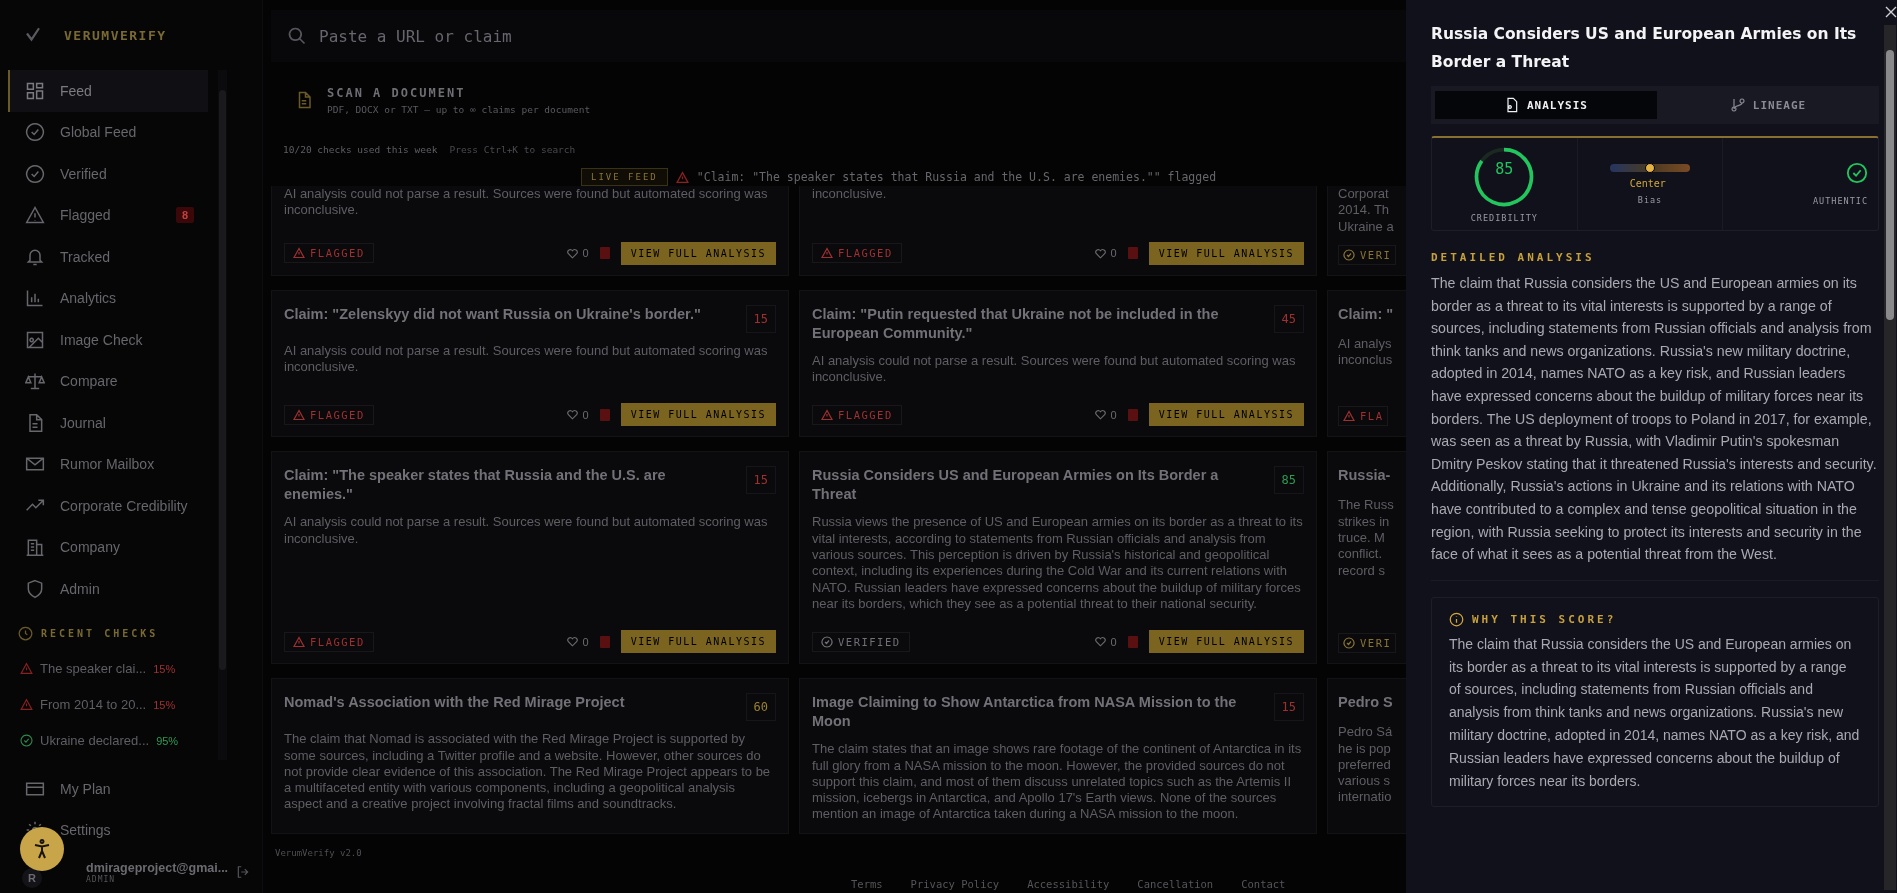 Image resolution: width=1897 pixels, height=893 pixels. I want to click on search-field: Paste a URL or claim, so click(838, 36).